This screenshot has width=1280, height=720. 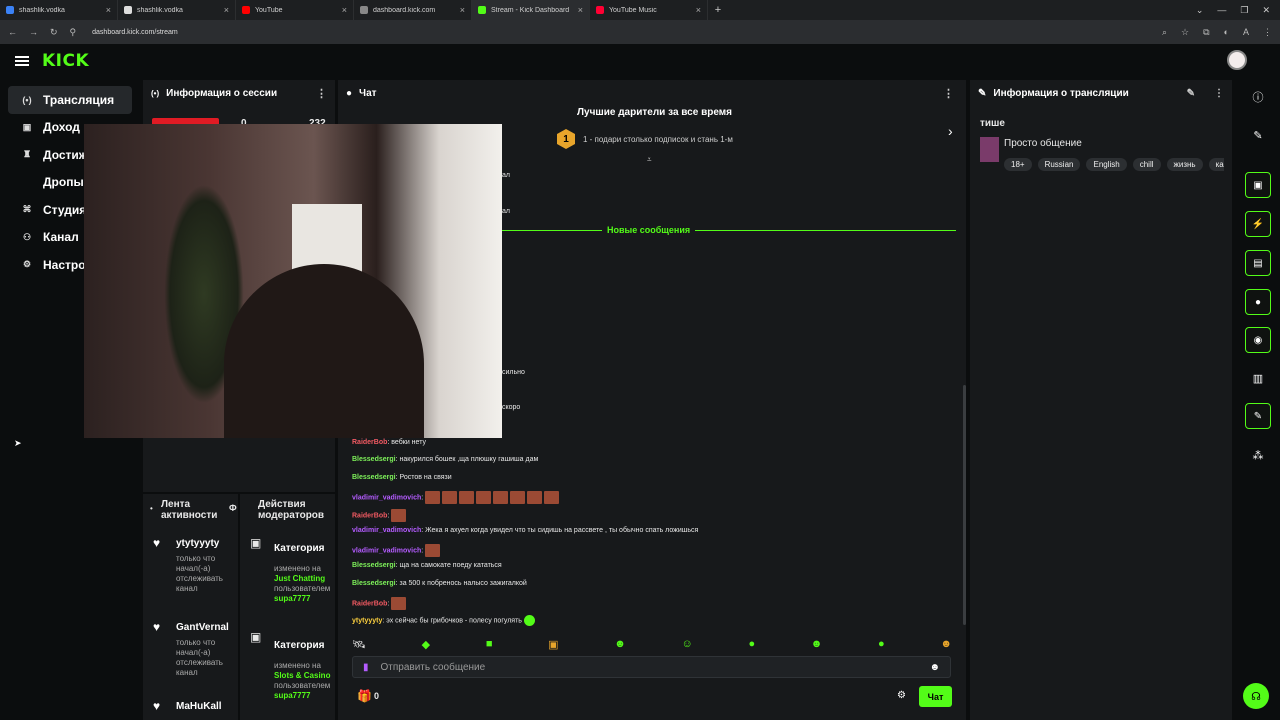 What do you see at coordinates (964, 505) in the screenshot?
I see `chat-scrollbar` at bounding box center [964, 505].